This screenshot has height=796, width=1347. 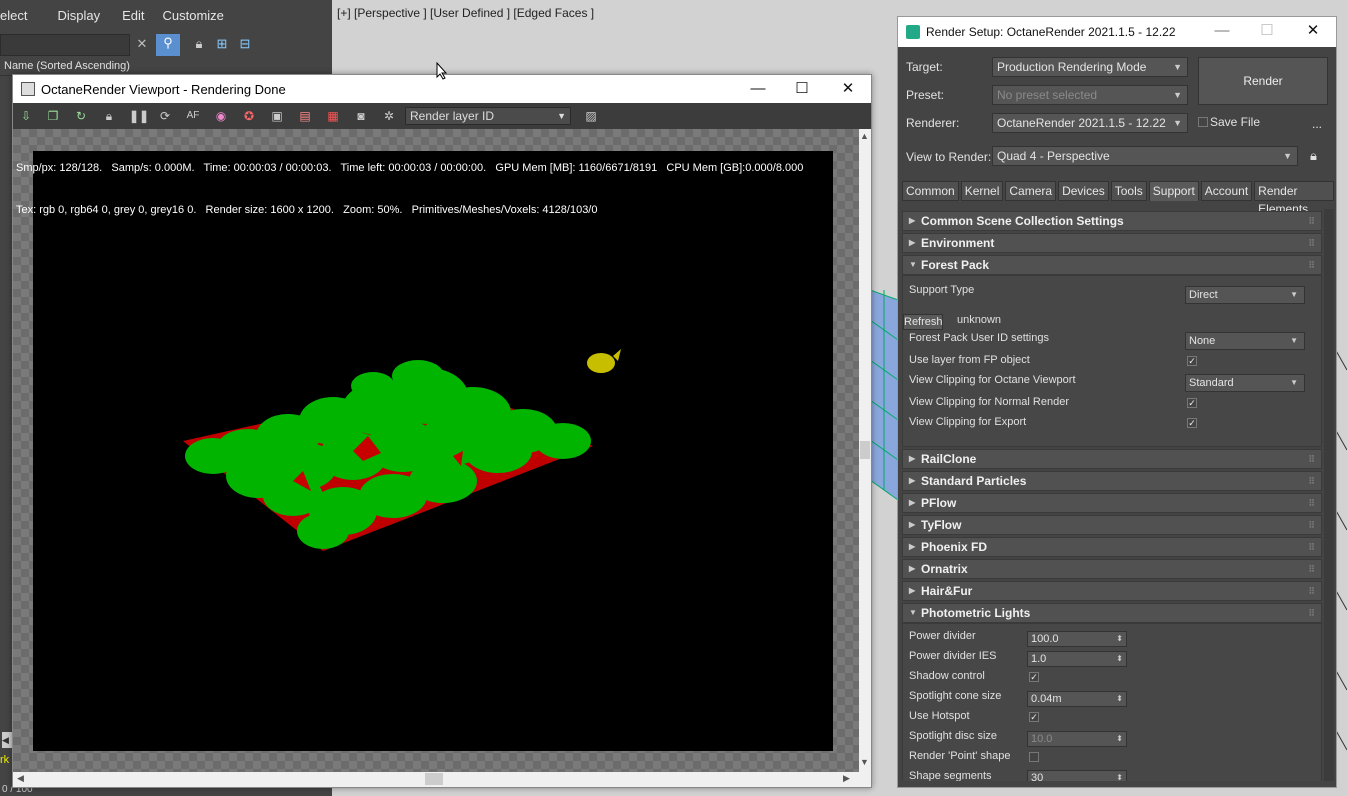 I want to click on filter-icon: ⚲, so click(x=168, y=45).